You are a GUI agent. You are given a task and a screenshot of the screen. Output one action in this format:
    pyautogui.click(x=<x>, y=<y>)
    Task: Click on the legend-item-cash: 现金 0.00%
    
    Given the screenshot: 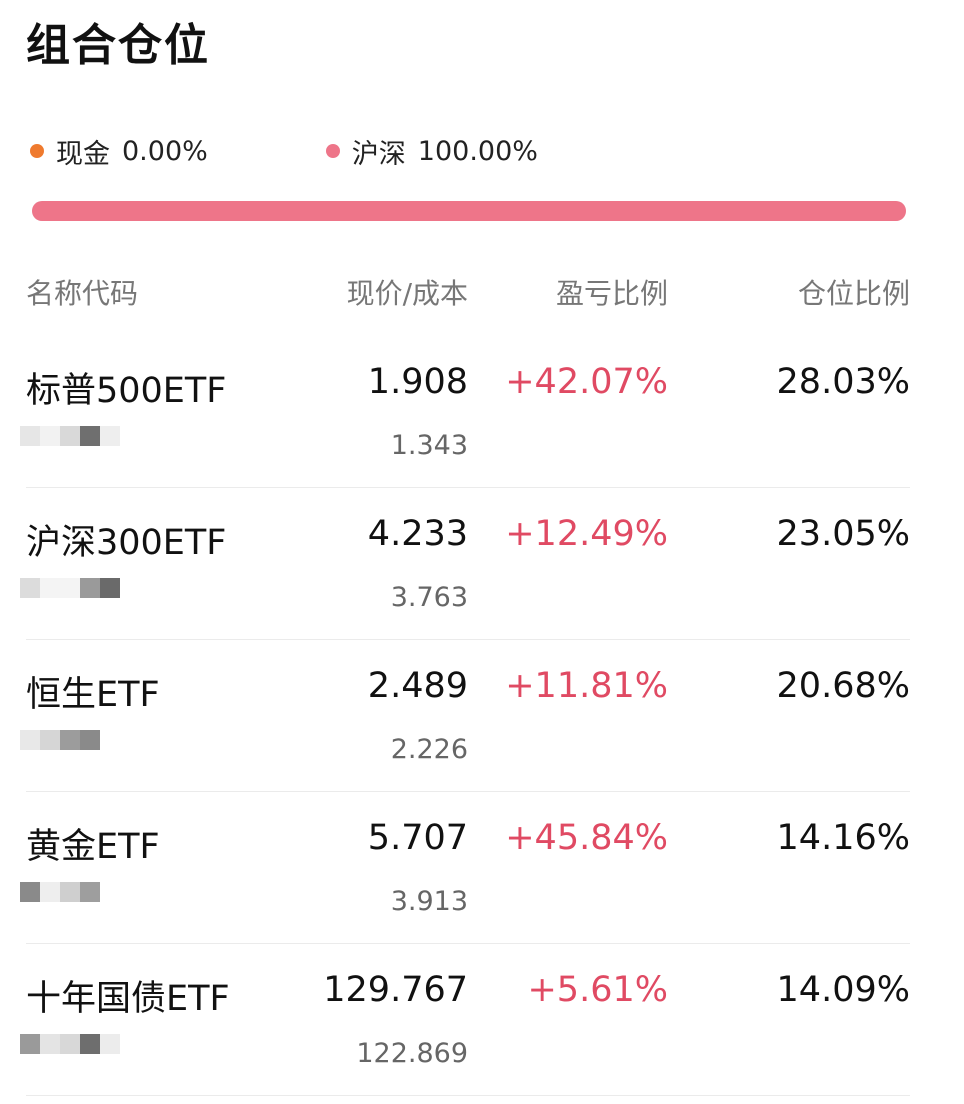 What is the action you would take?
    pyautogui.click(x=119, y=151)
    